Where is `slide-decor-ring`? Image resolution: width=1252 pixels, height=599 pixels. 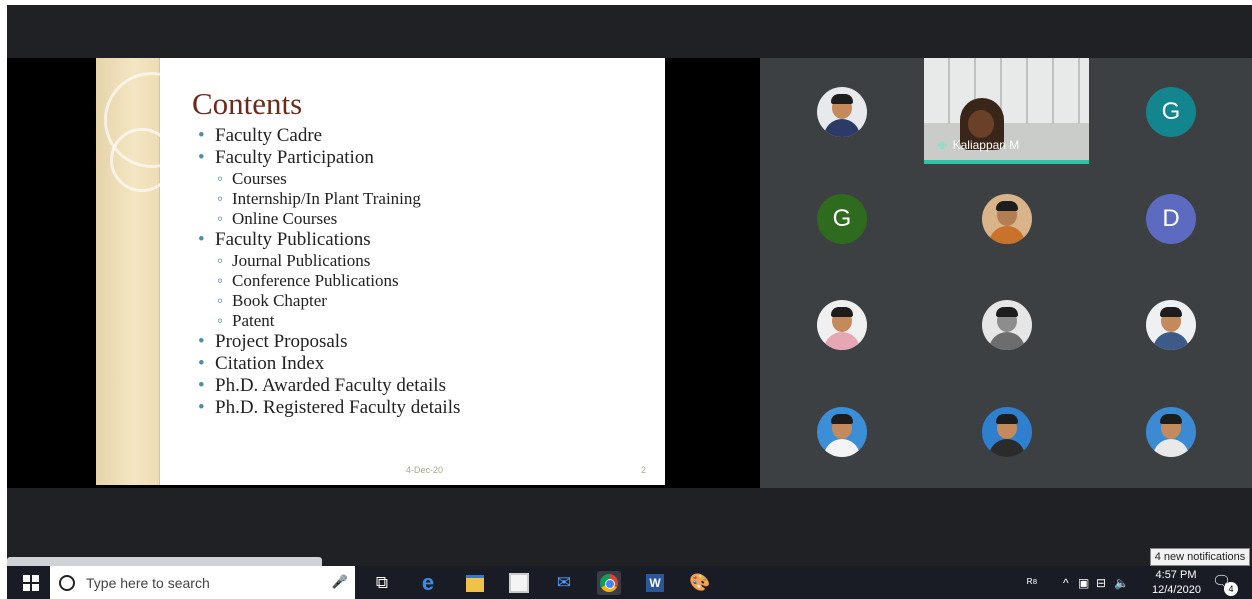 slide-decor-ring is located at coordinates (142, 160).